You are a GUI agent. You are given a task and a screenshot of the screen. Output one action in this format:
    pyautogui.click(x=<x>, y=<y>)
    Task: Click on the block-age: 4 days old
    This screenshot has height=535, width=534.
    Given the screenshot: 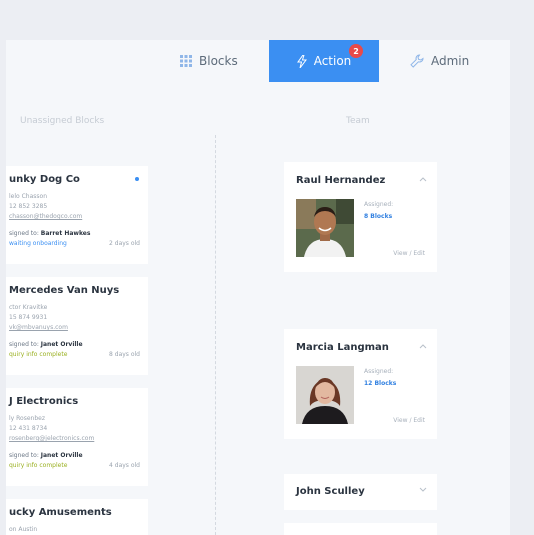 What is the action you would take?
    pyautogui.click(x=124, y=465)
    